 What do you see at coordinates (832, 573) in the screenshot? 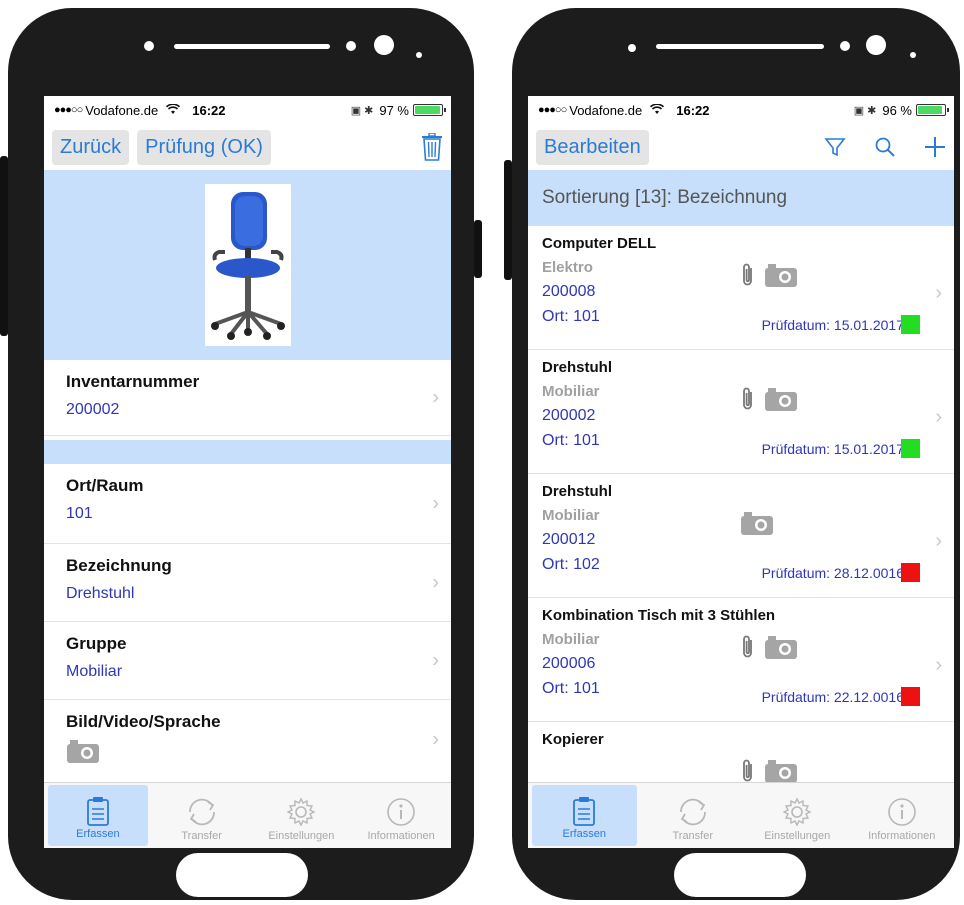
I see `item-check-date: Prüfdatum: 28.12.0016` at bounding box center [832, 573].